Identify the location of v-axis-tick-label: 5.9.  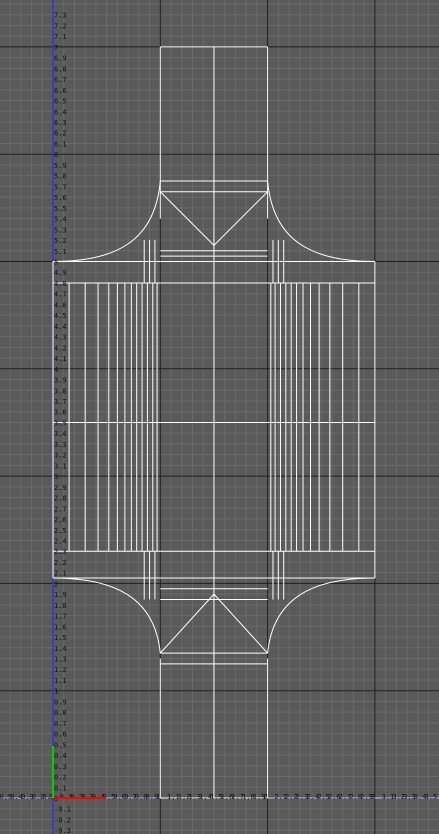
(60, 166).